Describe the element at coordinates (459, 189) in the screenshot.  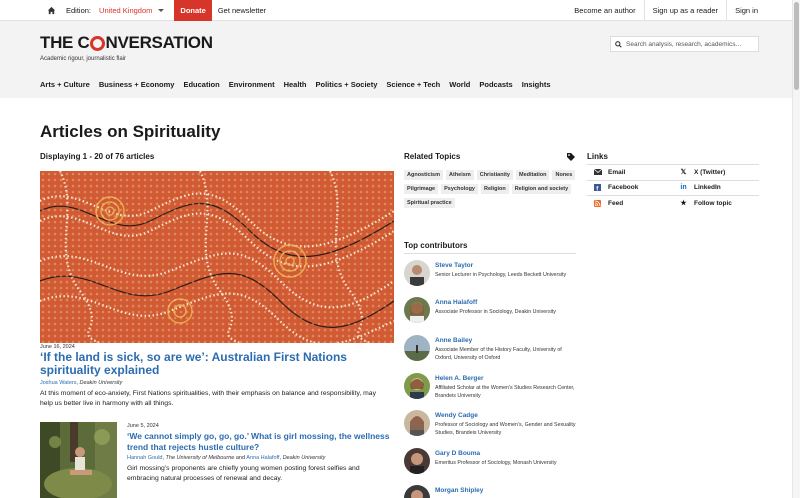
I see `topic-tag: Psychology` at that location.